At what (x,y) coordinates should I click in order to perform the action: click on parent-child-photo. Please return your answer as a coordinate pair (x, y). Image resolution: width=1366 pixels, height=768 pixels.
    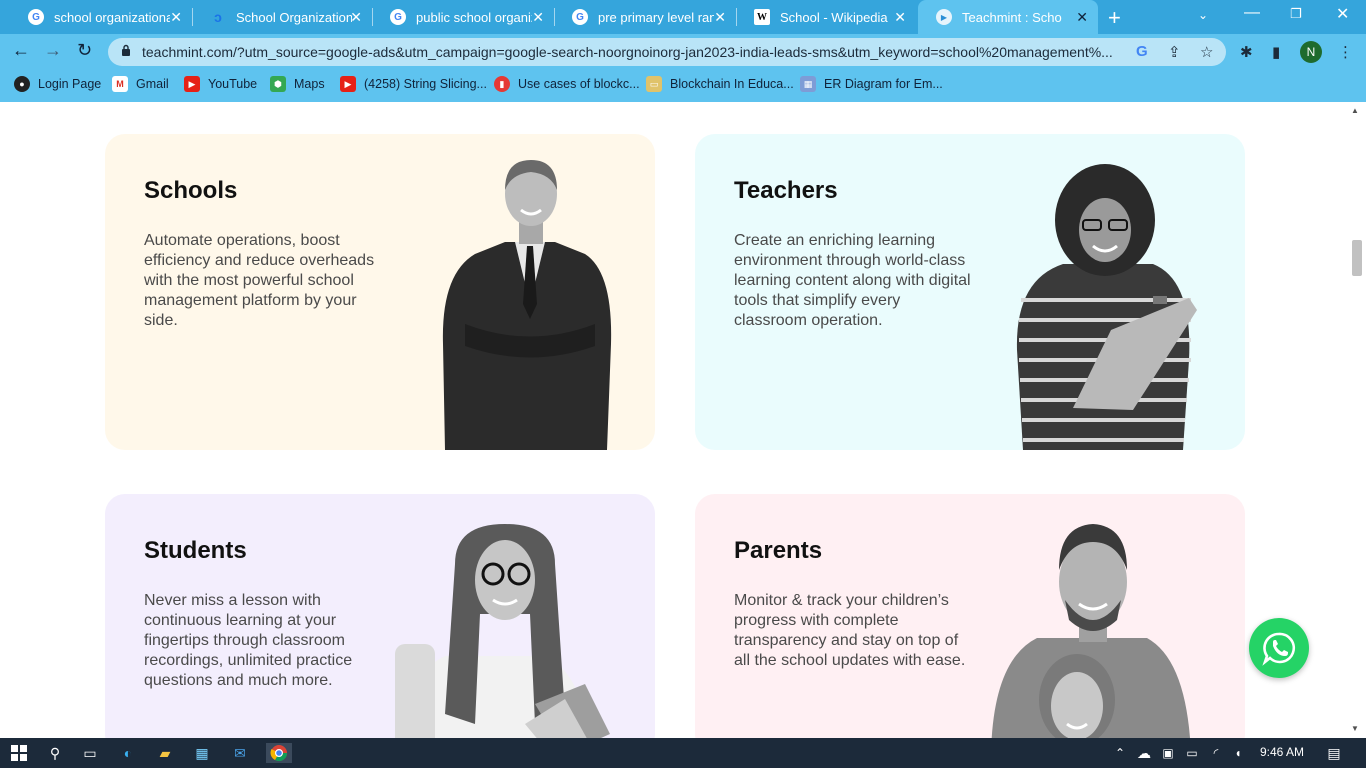
    Looking at the image, I should click on (1090, 631).